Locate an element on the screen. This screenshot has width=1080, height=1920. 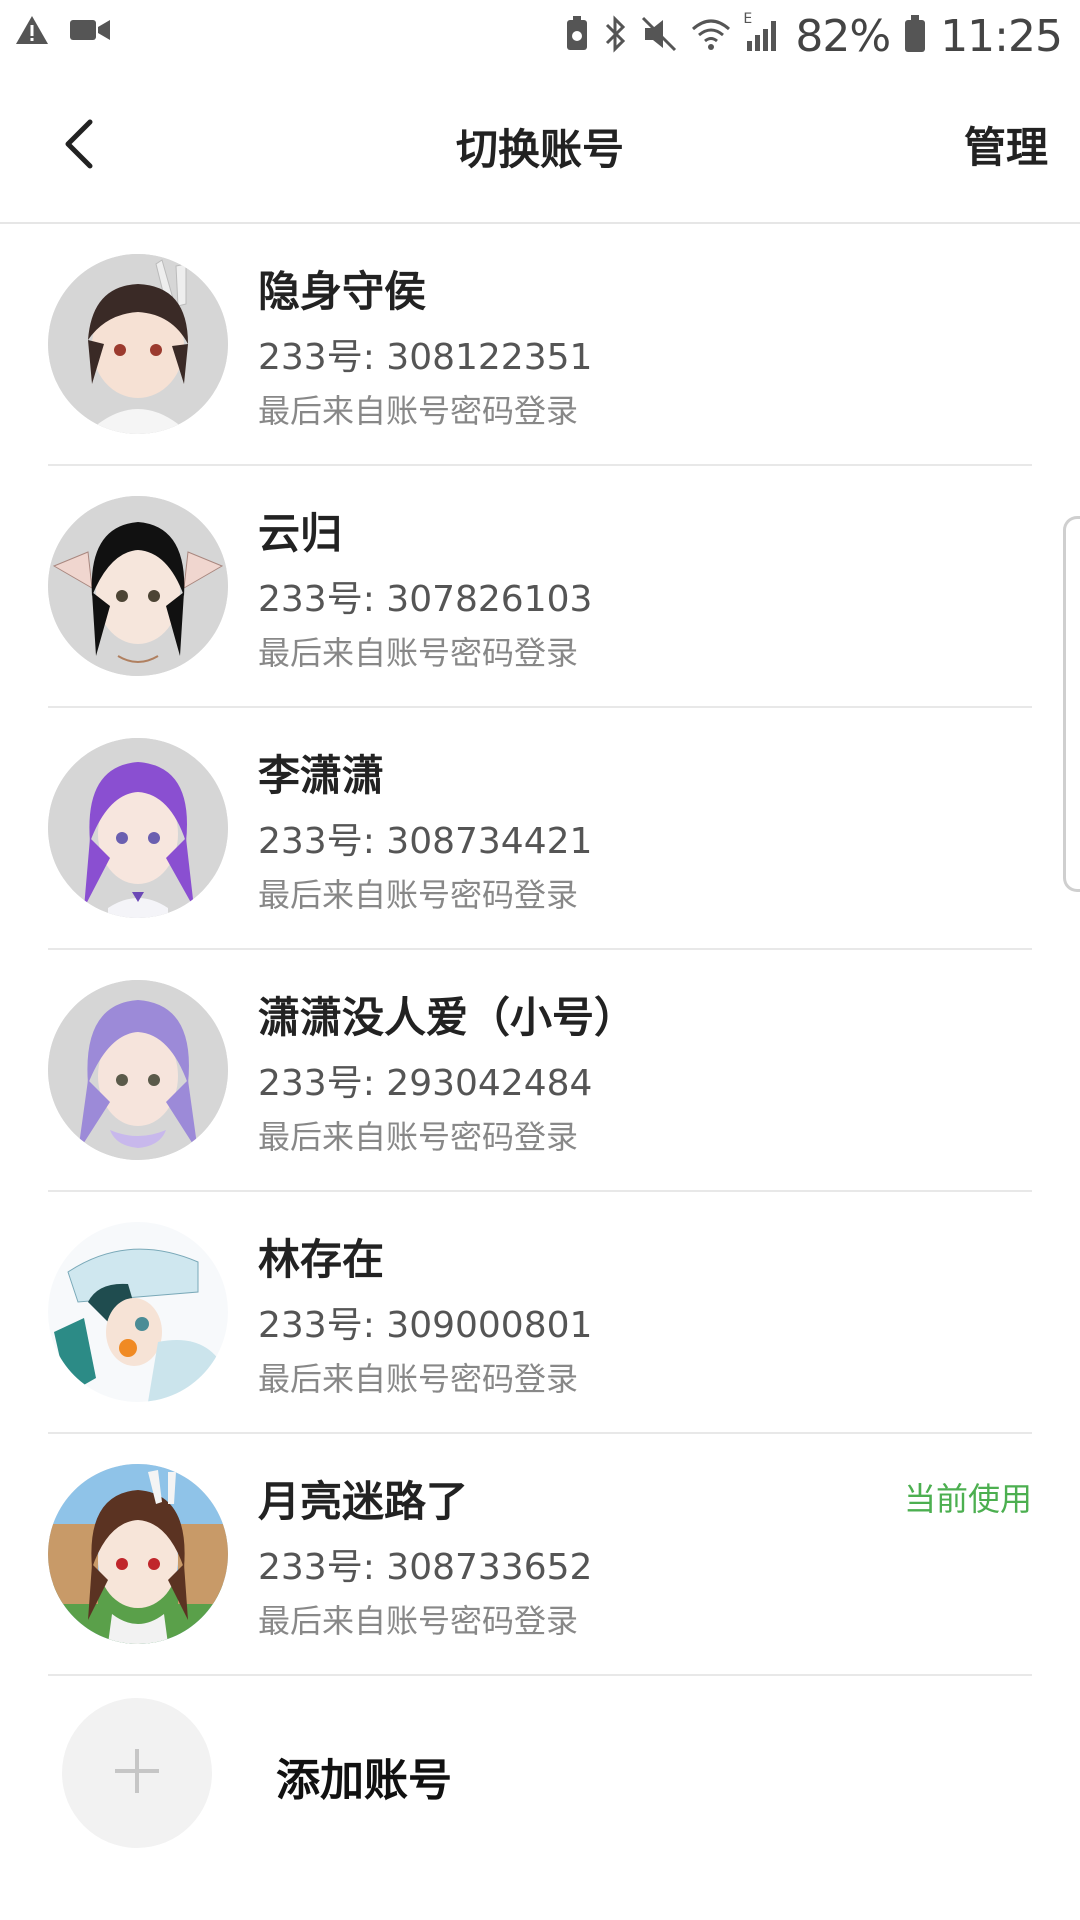
account-row: 李潇潇 233号: 308734421 最后来自账号密码登录 is located at coordinates (540, 829).